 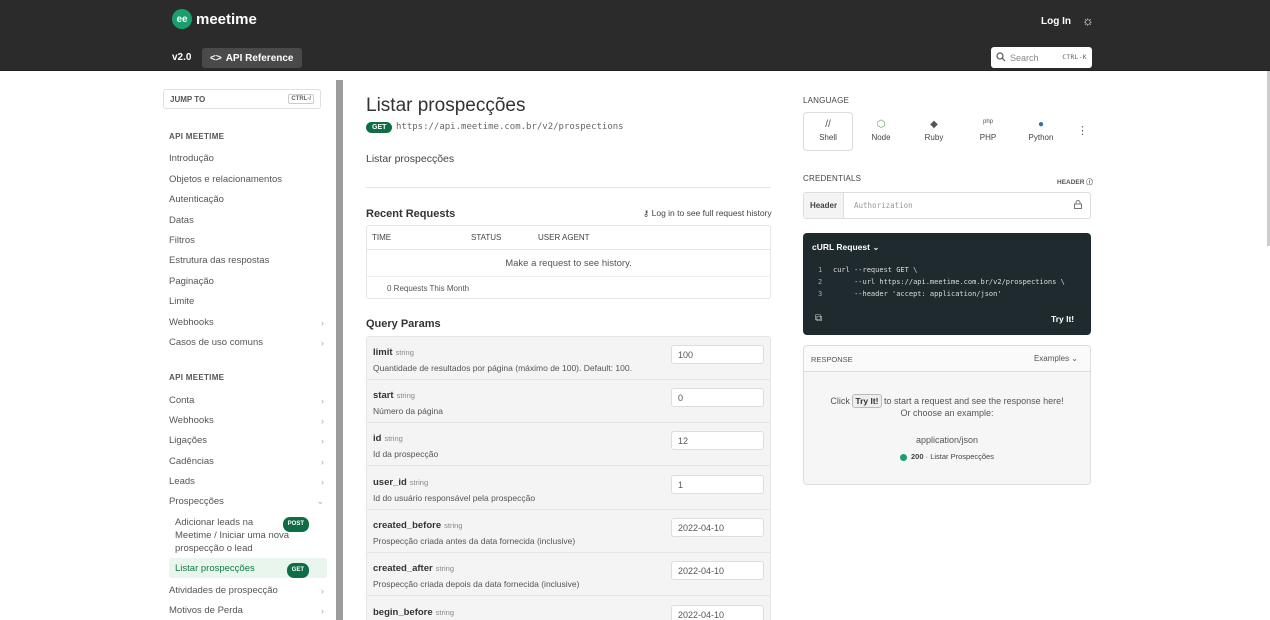 What do you see at coordinates (717, 484) in the screenshot?
I see `param-input-user-id: 1` at bounding box center [717, 484].